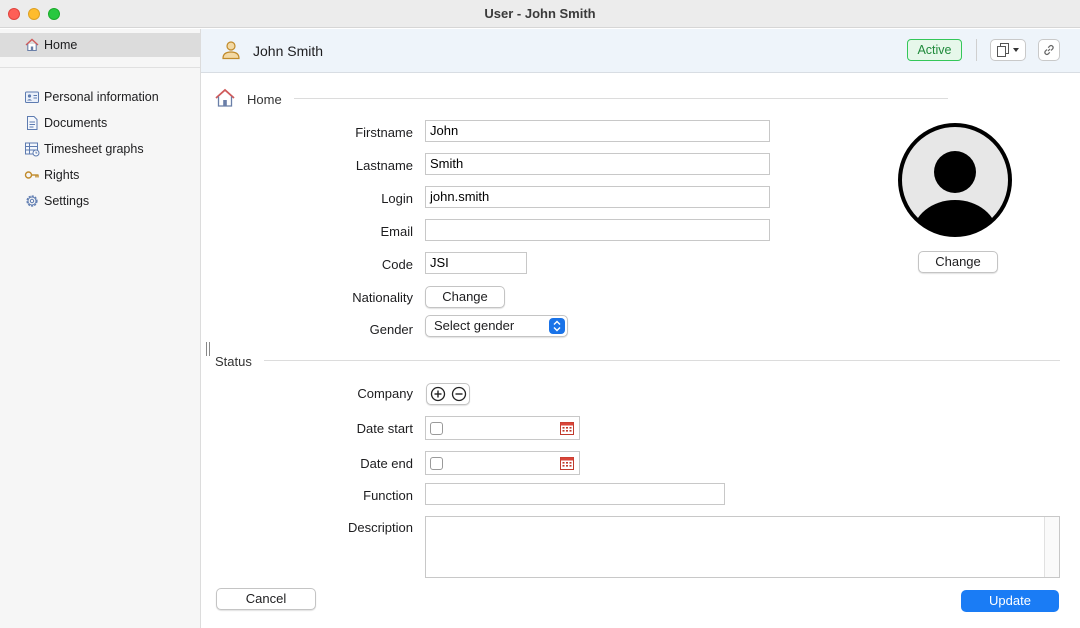  I want to click on status-section-divider, so click(662, 360).